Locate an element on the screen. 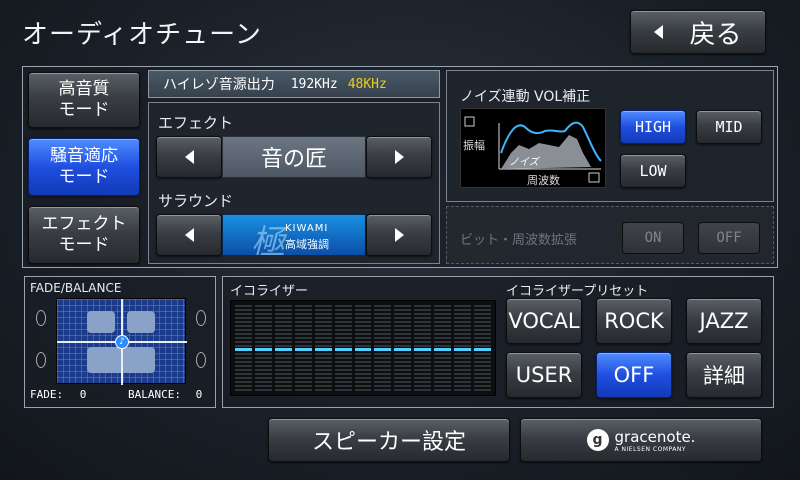  equalizer-title: イコライザー is located at coordinates (269, 291).